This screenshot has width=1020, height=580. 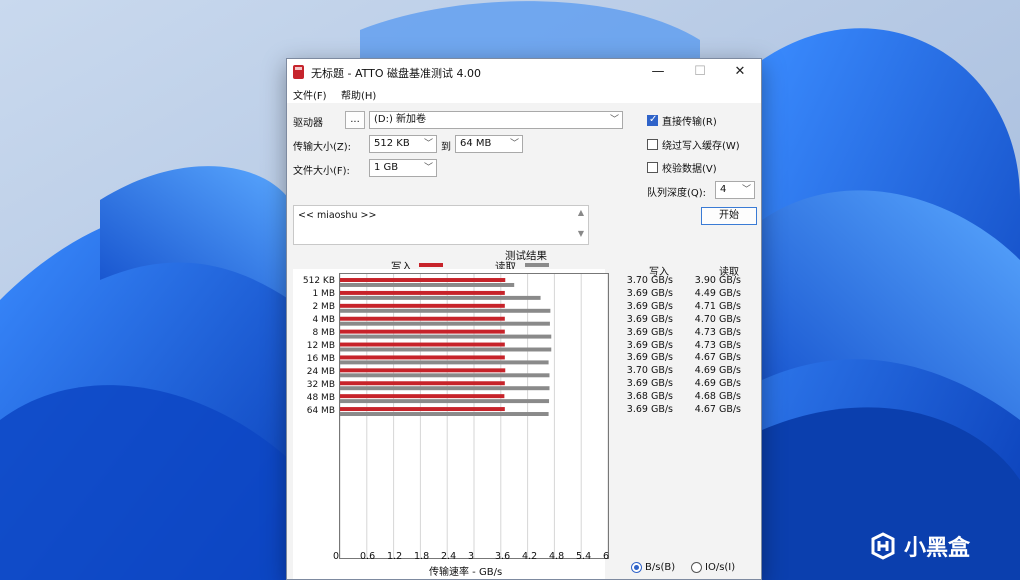 I want to click on title-bar: 无标题 - ATTO 磁盘基准测试 4.00 — ☐ ✕, so click(x=524, y=72).